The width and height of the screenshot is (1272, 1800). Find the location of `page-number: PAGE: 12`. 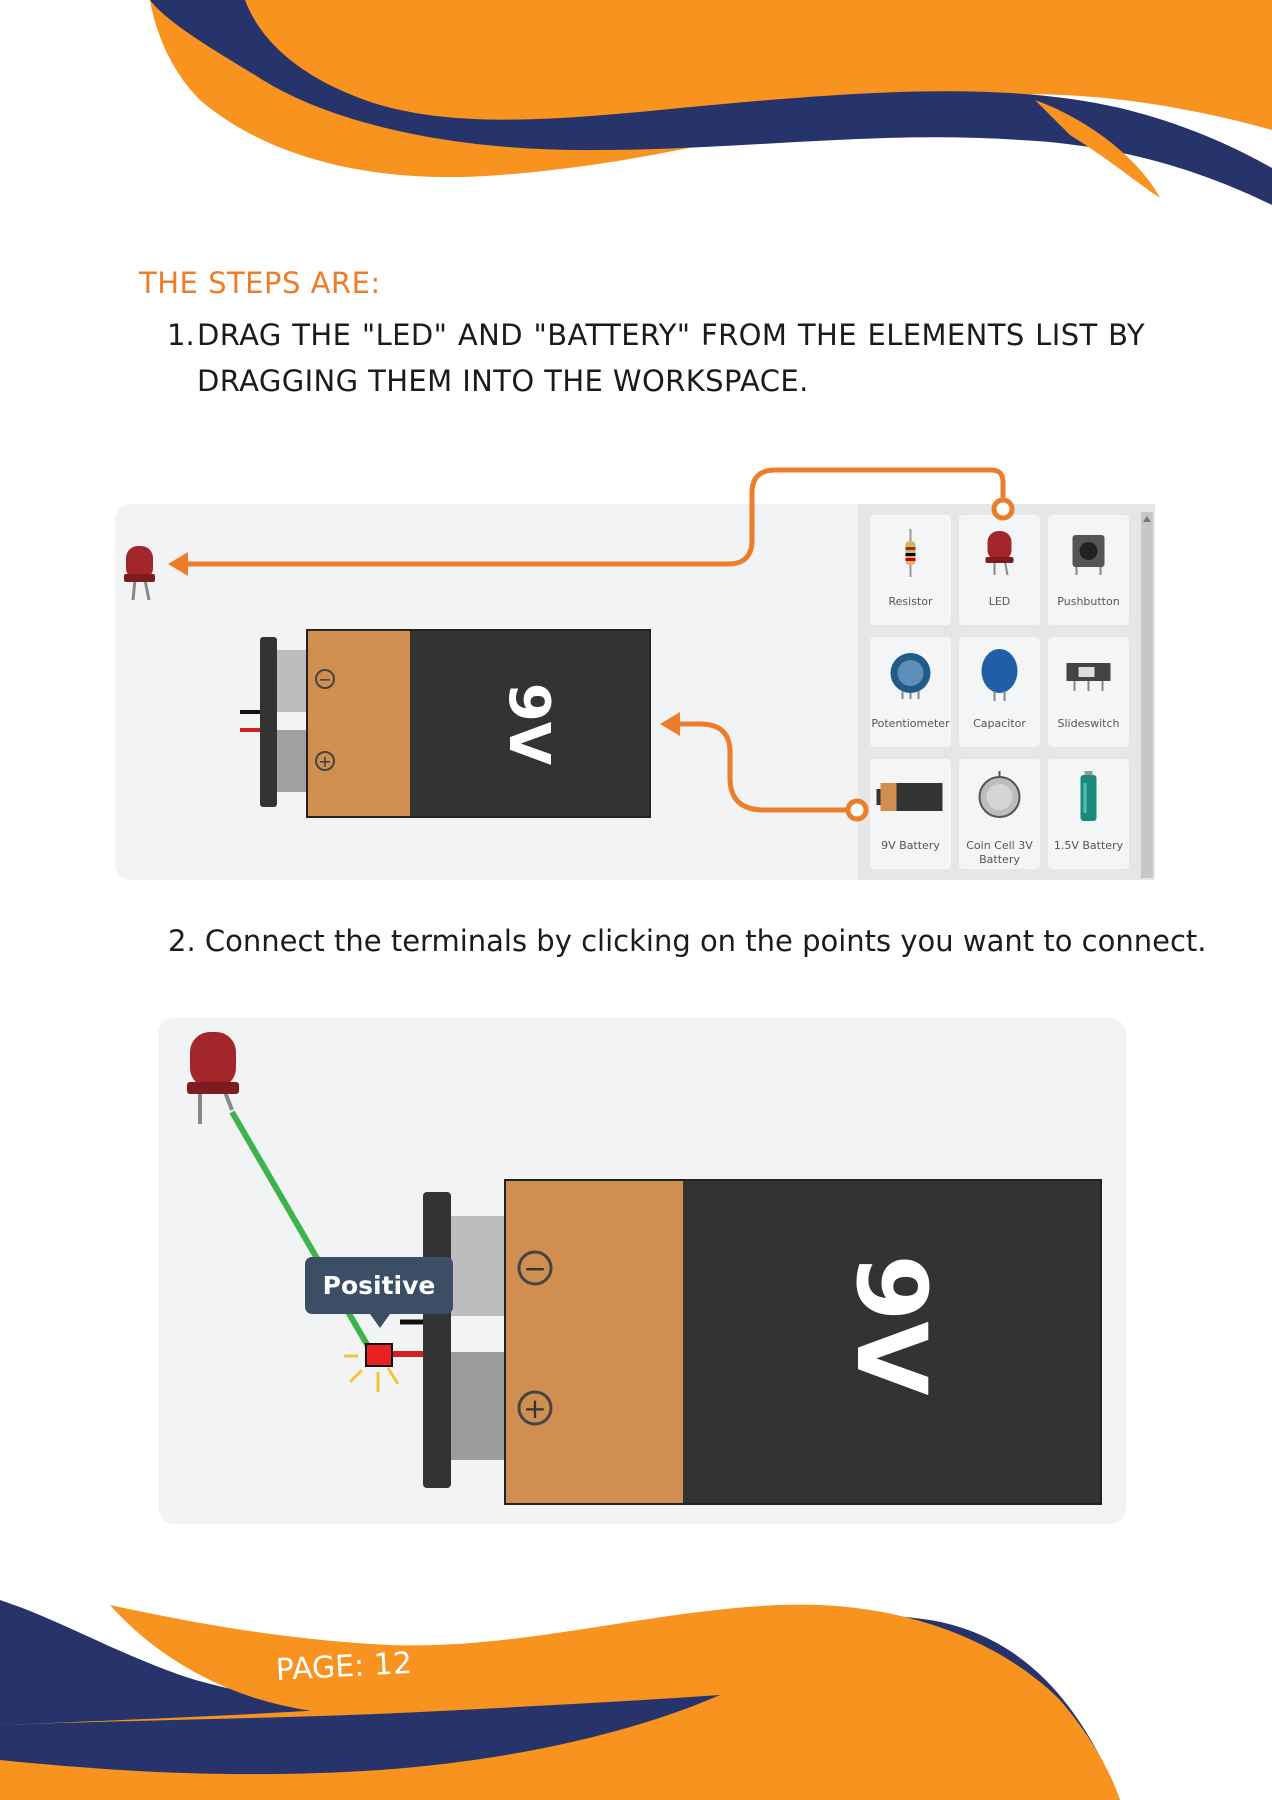

page-number: PAGE: 12 is located at coordinates (344, 1666).